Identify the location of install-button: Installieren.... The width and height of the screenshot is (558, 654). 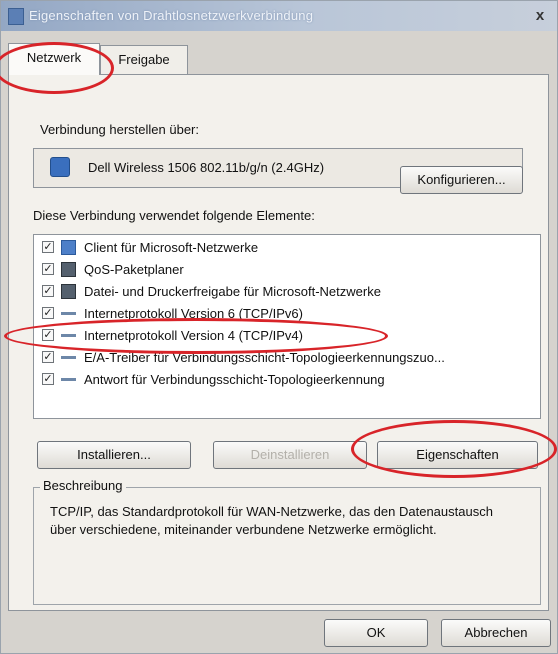
(114, 455).